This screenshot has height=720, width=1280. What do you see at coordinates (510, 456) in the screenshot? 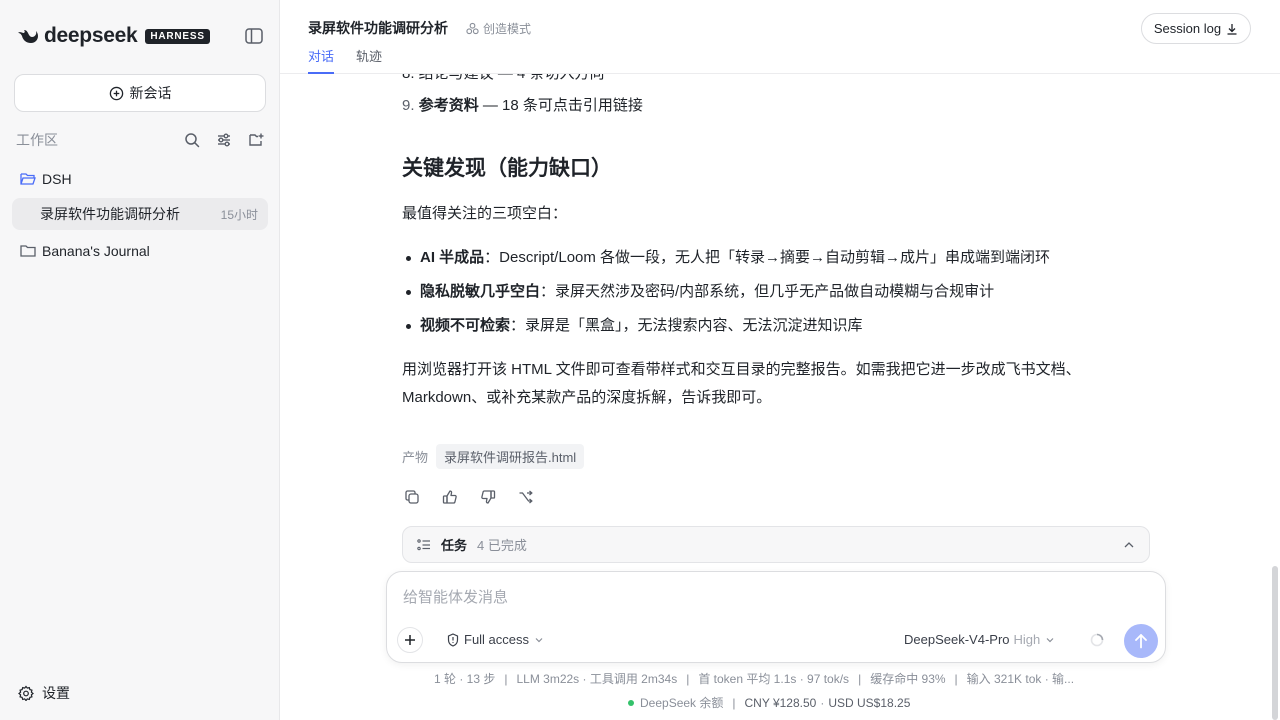
I see `artifact-file-link: 录屏软件调研报告.html` at bounding box center [510, 456].